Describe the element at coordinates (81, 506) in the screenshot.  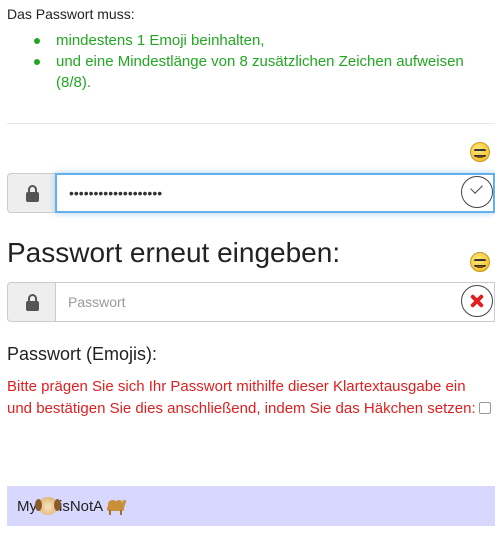
I see `output-text-part2: isNotA` at that location.